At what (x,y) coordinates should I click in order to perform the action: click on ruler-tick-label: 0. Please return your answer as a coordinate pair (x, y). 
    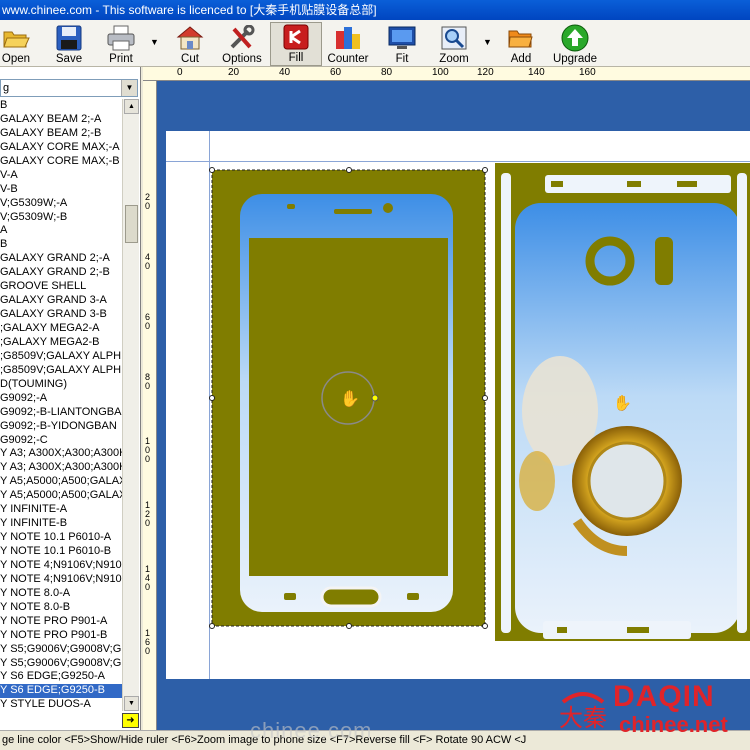
    Looking at the image, I should click on (180, 72).